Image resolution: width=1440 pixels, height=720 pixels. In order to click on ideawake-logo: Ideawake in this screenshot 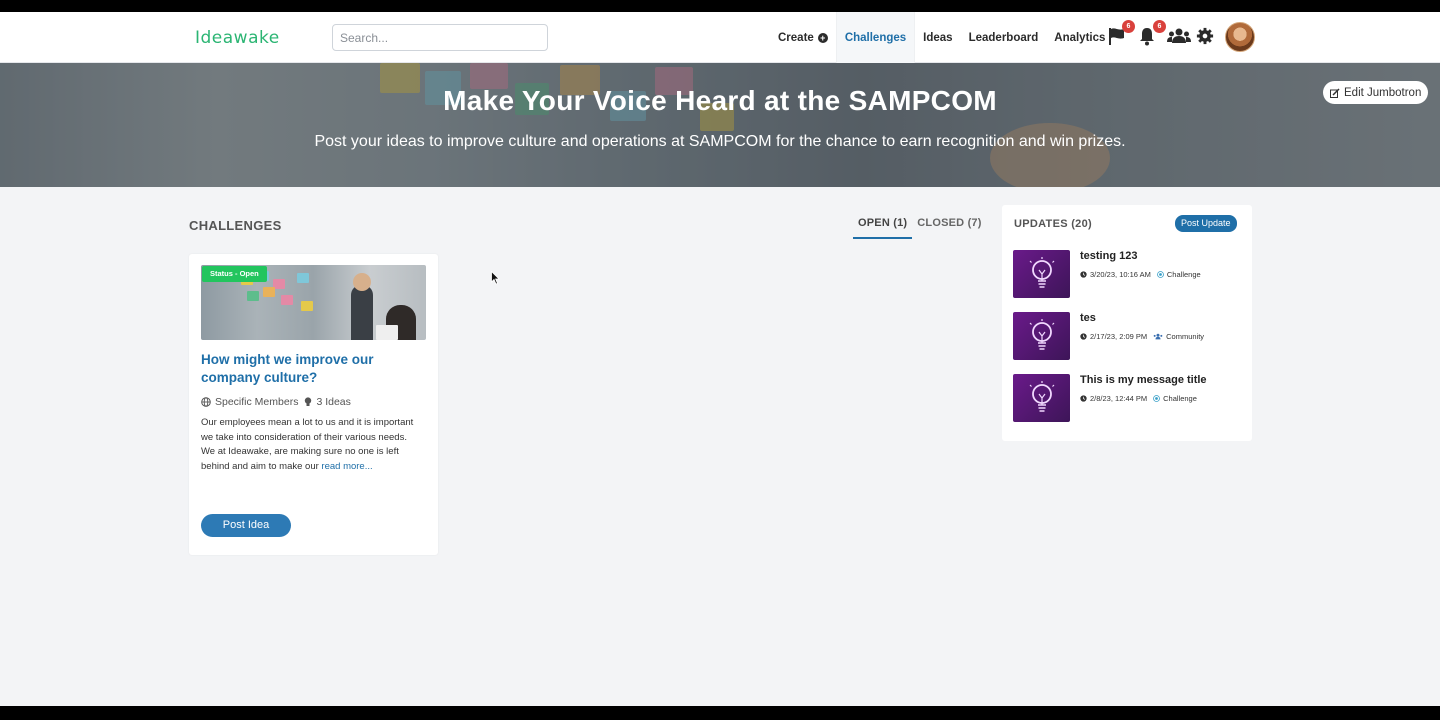, I will do `click(255, 38)`.